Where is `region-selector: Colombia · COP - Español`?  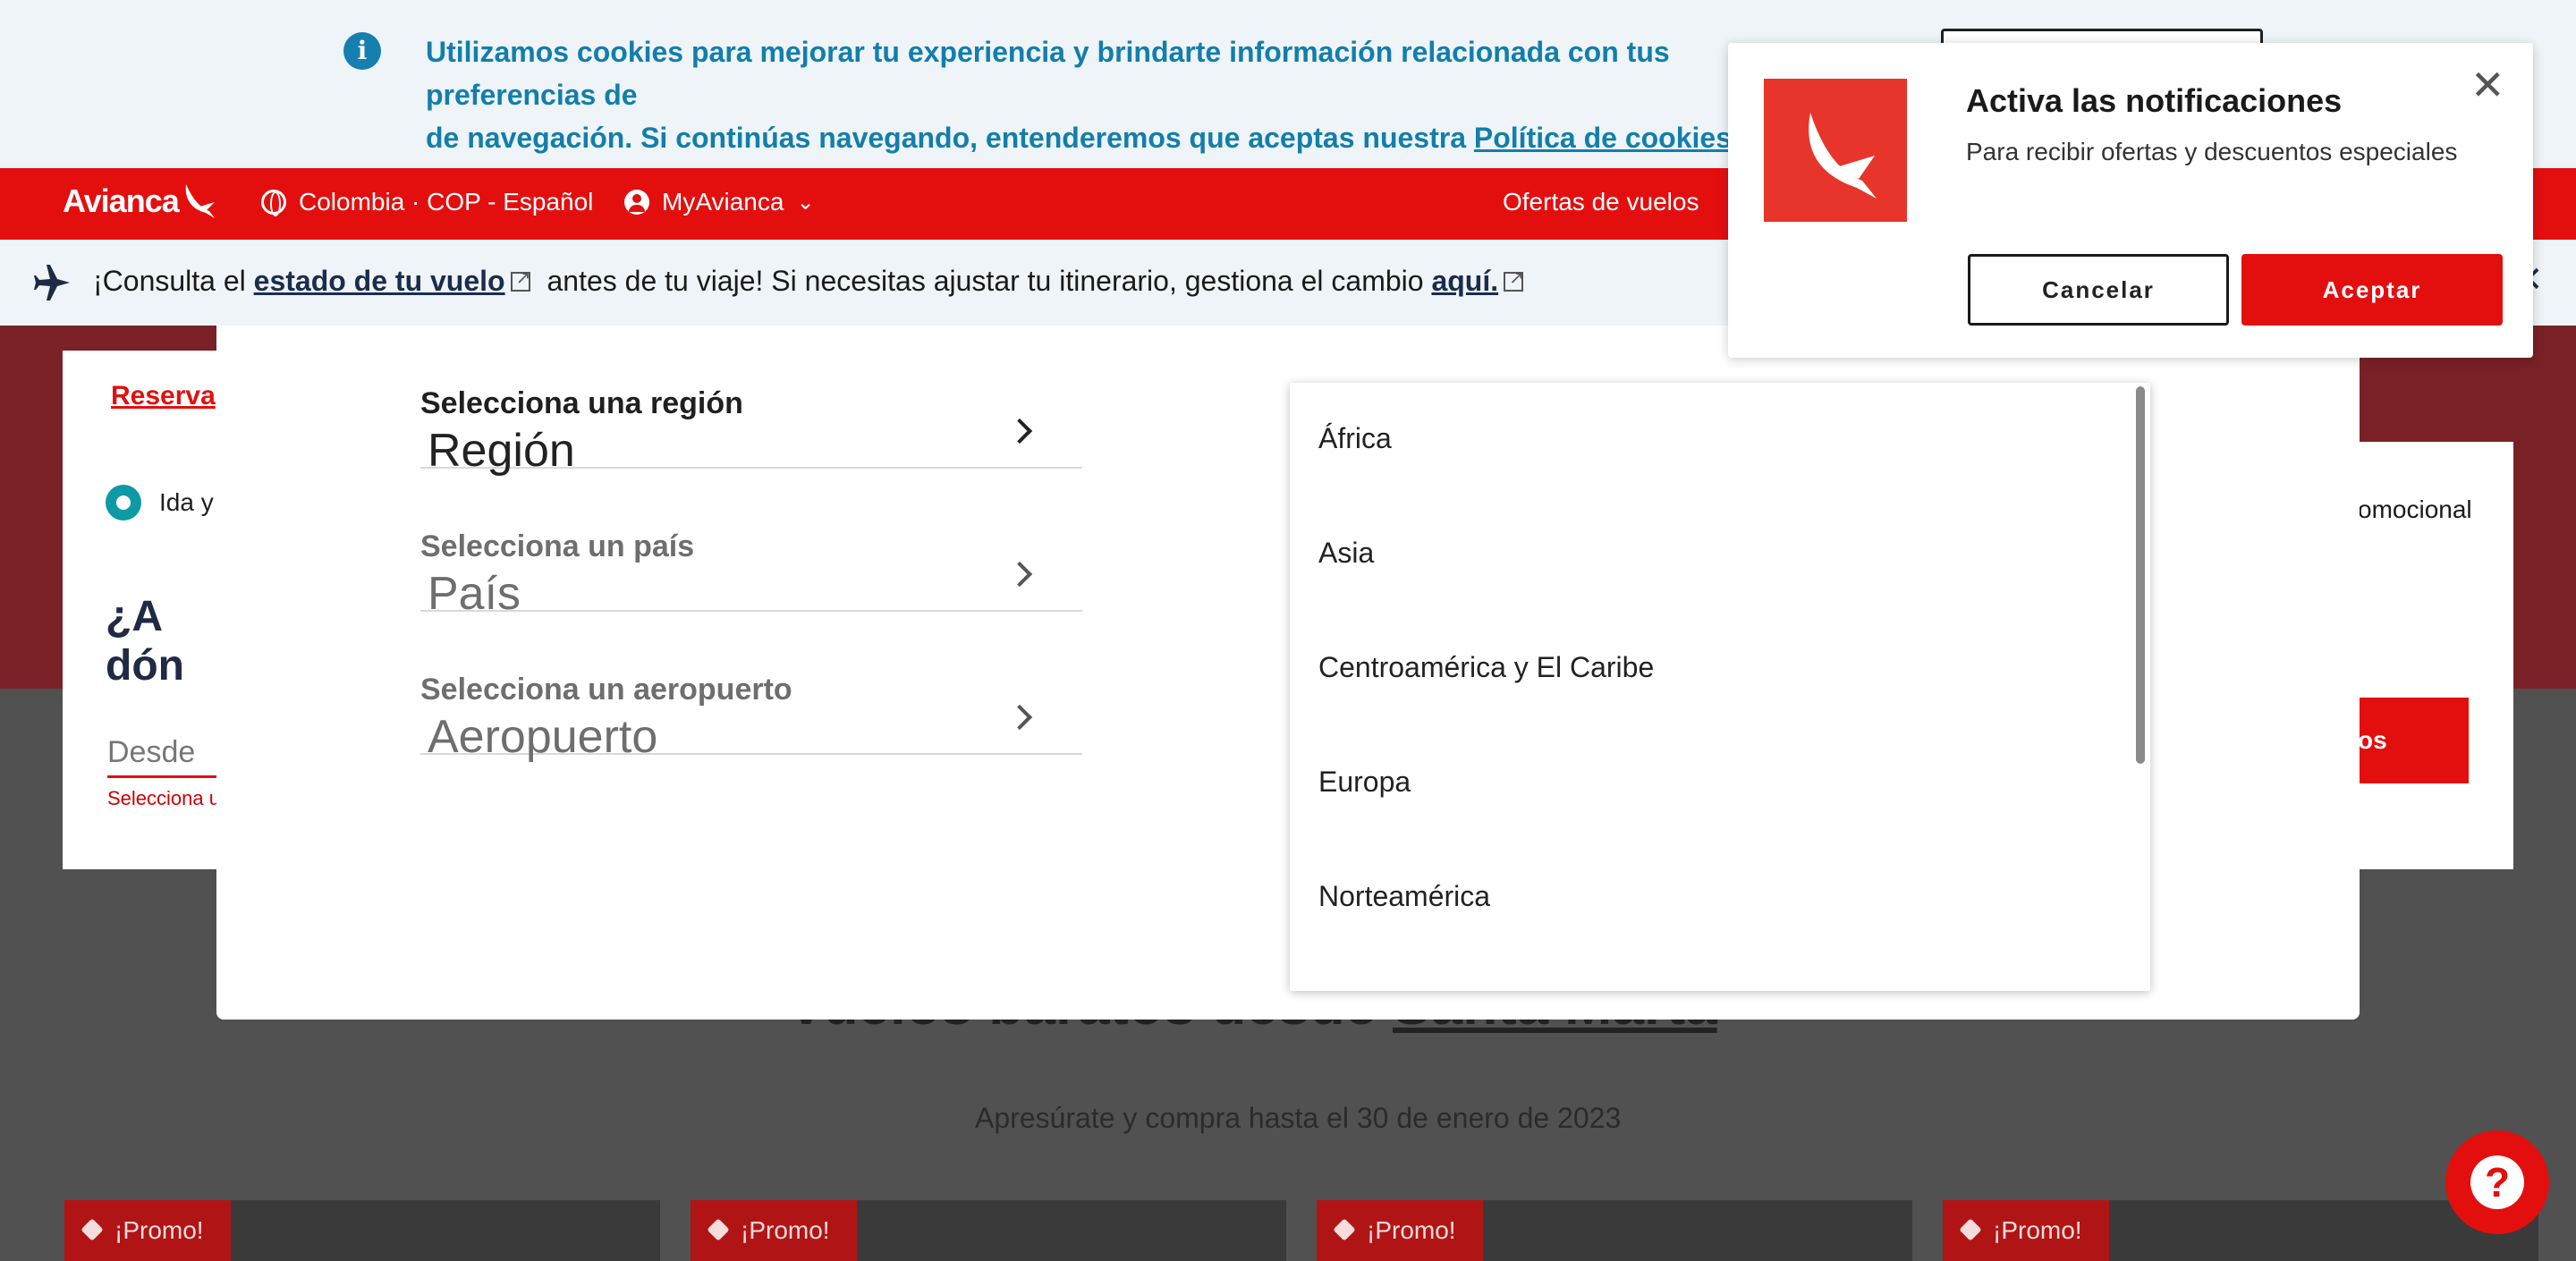 region-selector: Colombia · COP - Español is located at coordinates (427, 202).